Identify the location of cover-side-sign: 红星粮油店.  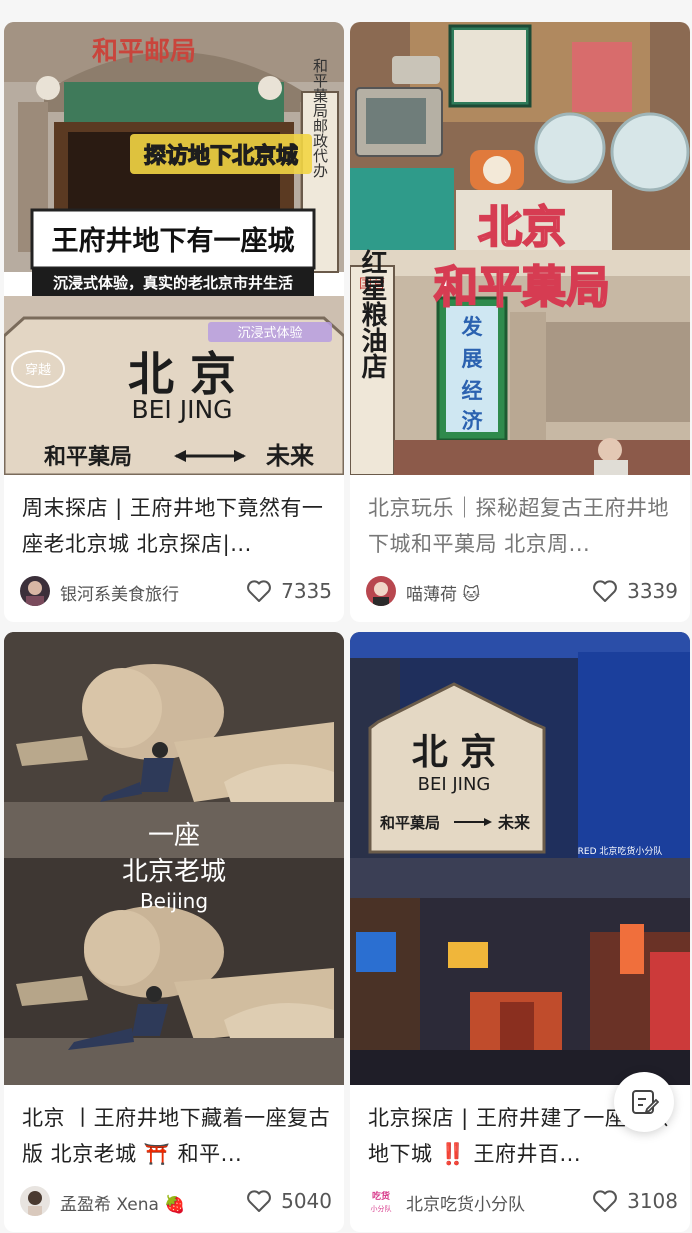
(372, 314).